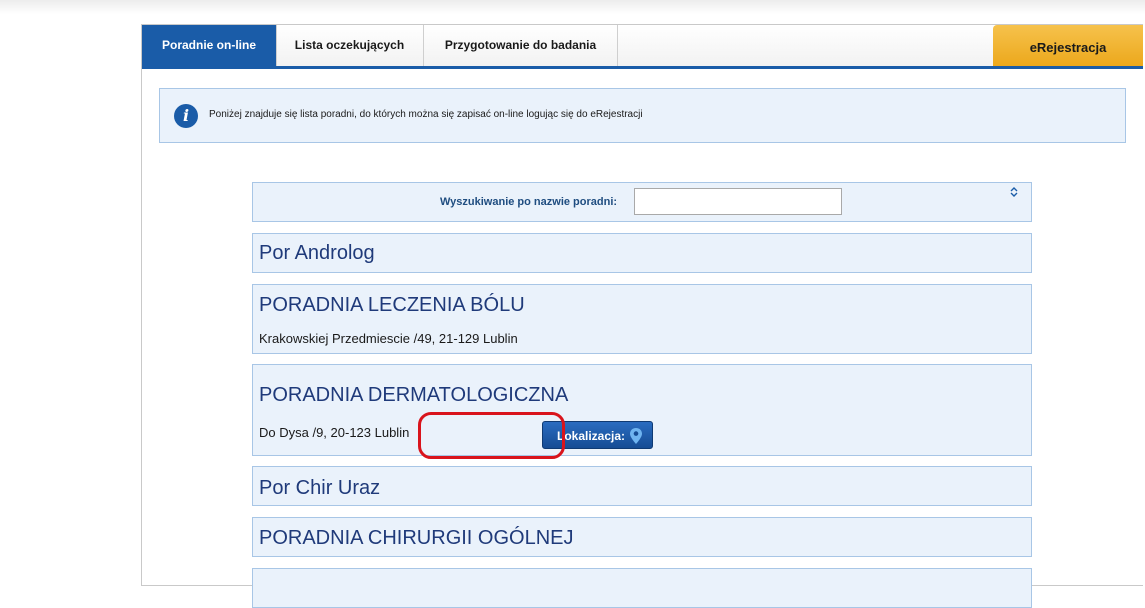 Image resolution: width=1145 pixels, height=608 pixels. What do you see at coordinates (642, 253) in the screenshot?
I see `clinic-card: Por Androlog` at bounding box center [642, 253].